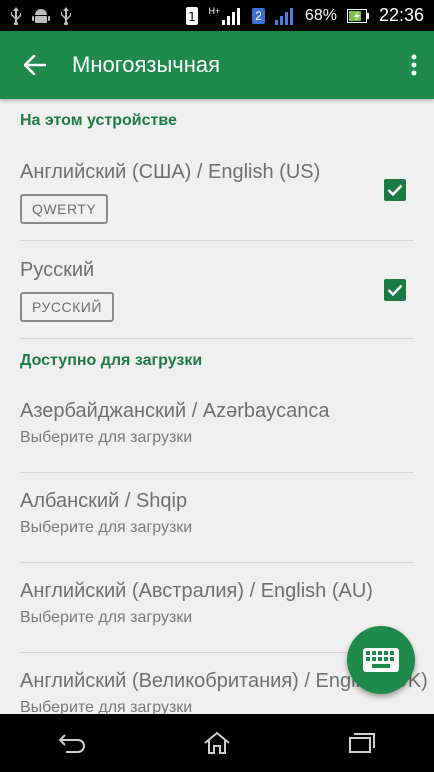  I want to click on section-header-on-device: На этом устройстве, so click(98, 120).